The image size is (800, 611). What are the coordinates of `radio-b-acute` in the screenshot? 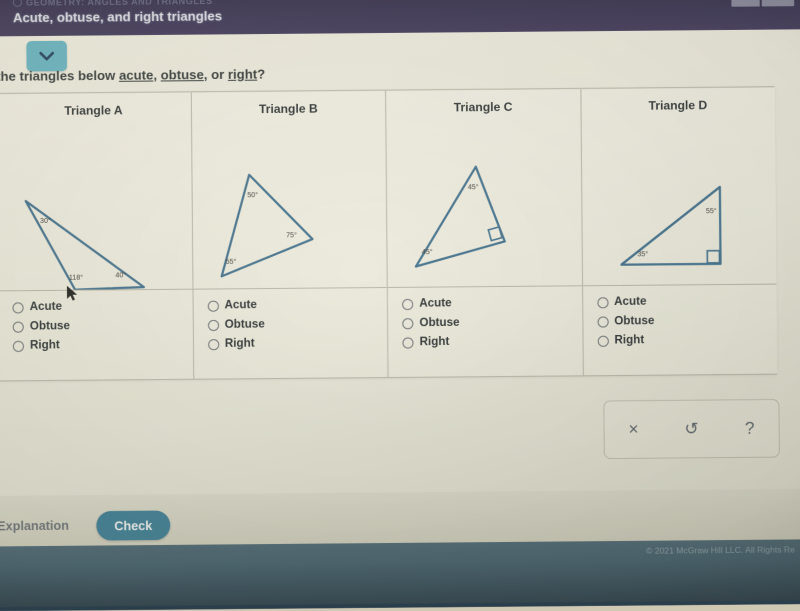 It's located at (213, 306).